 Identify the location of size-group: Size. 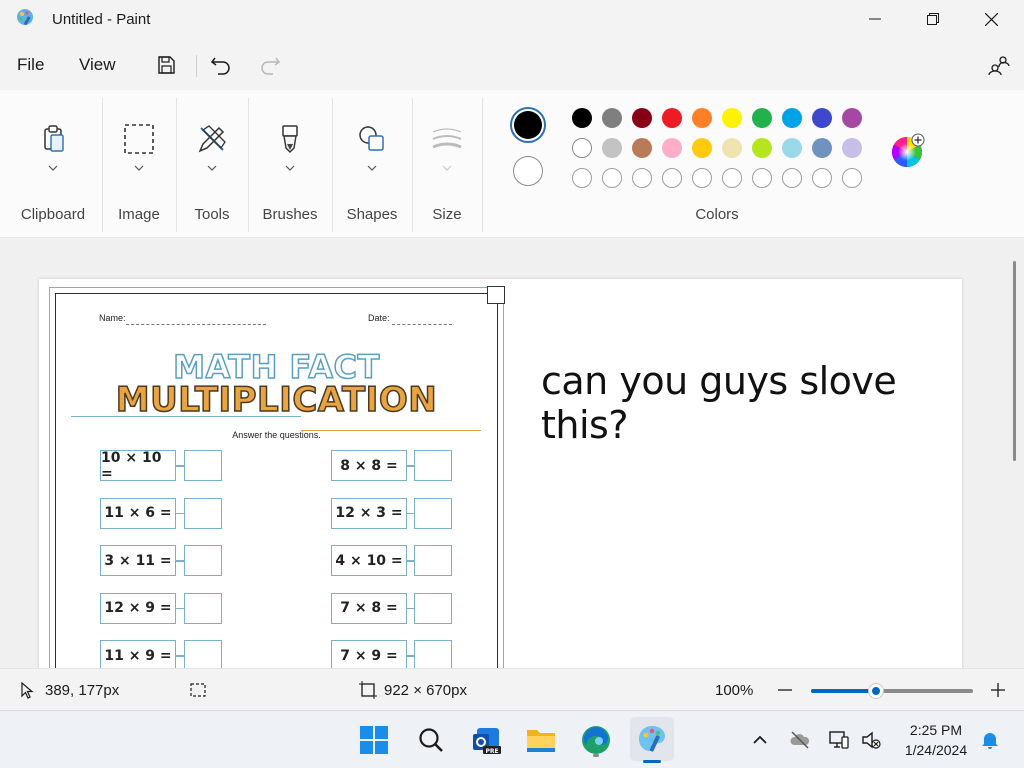
(447, 164).